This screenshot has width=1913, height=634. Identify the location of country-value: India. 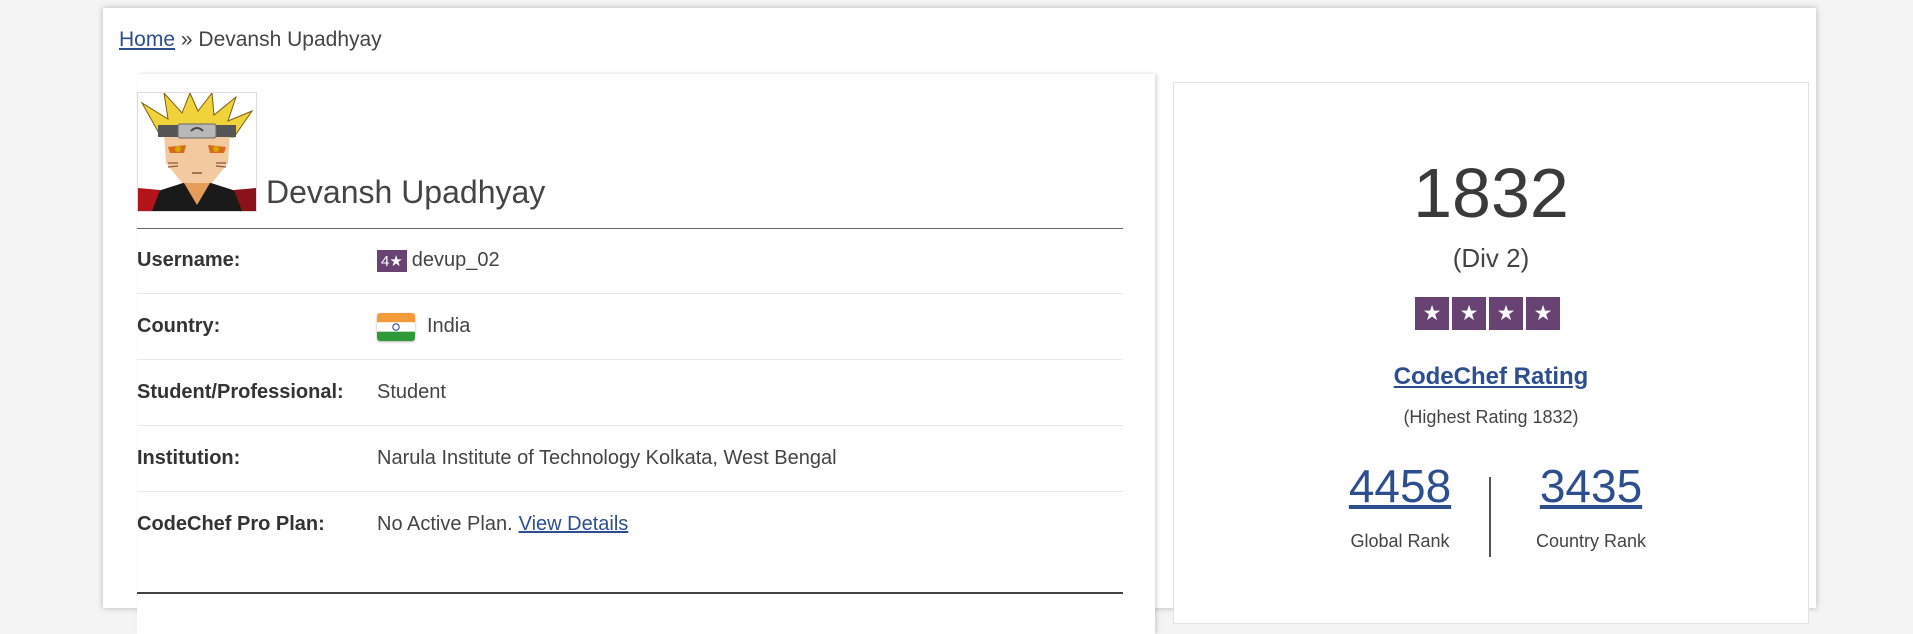
(424, 326).